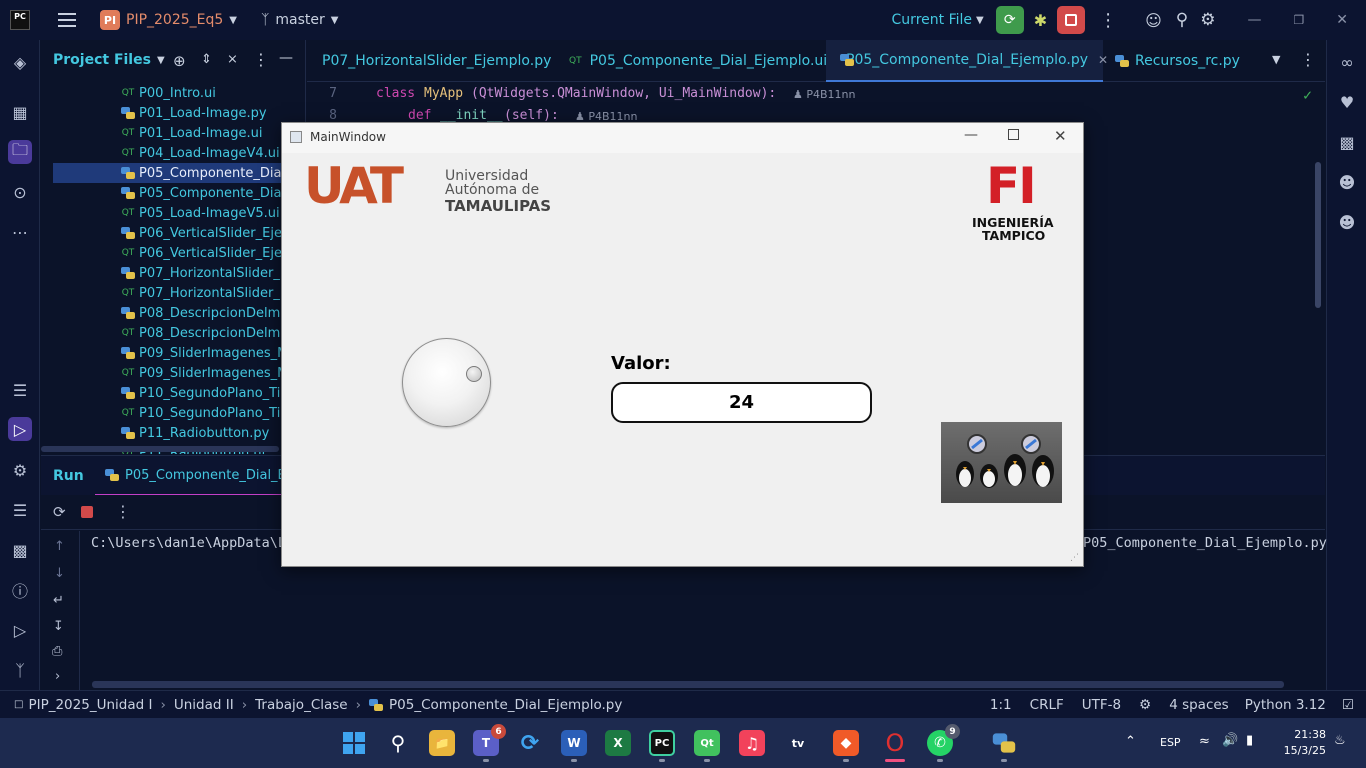 The image size is (1366, 768). Describe the element at coordinates (20, 590) in the screenshot. I see `problems-icon: ⓘ` at that location.